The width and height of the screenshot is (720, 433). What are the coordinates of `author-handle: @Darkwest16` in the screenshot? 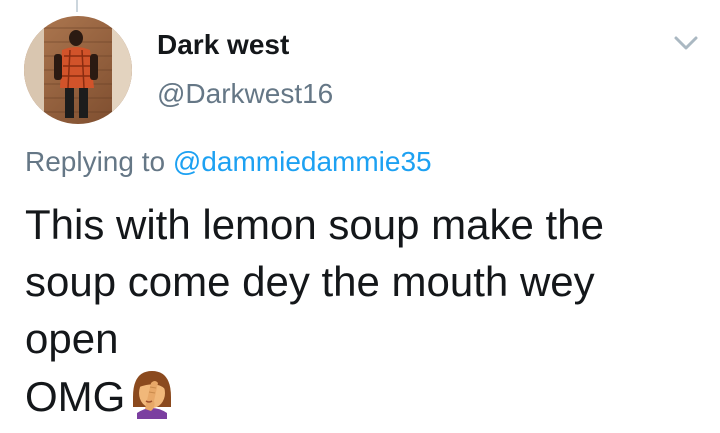 It's located at (245, 94).